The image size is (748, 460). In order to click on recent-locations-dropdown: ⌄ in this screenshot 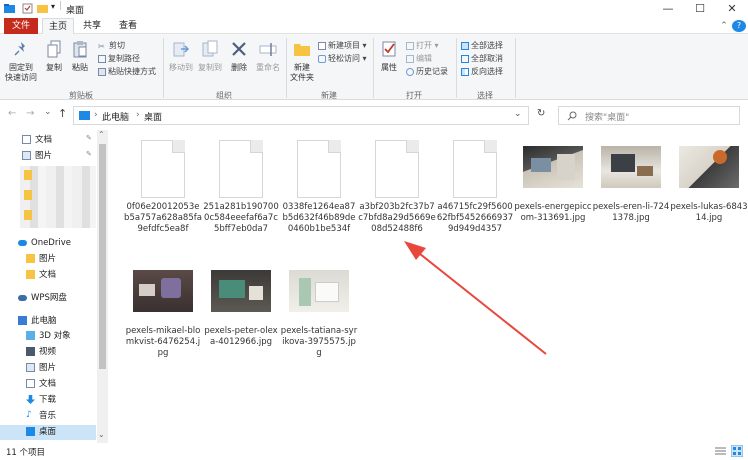, I will do `click(48, 112)`.